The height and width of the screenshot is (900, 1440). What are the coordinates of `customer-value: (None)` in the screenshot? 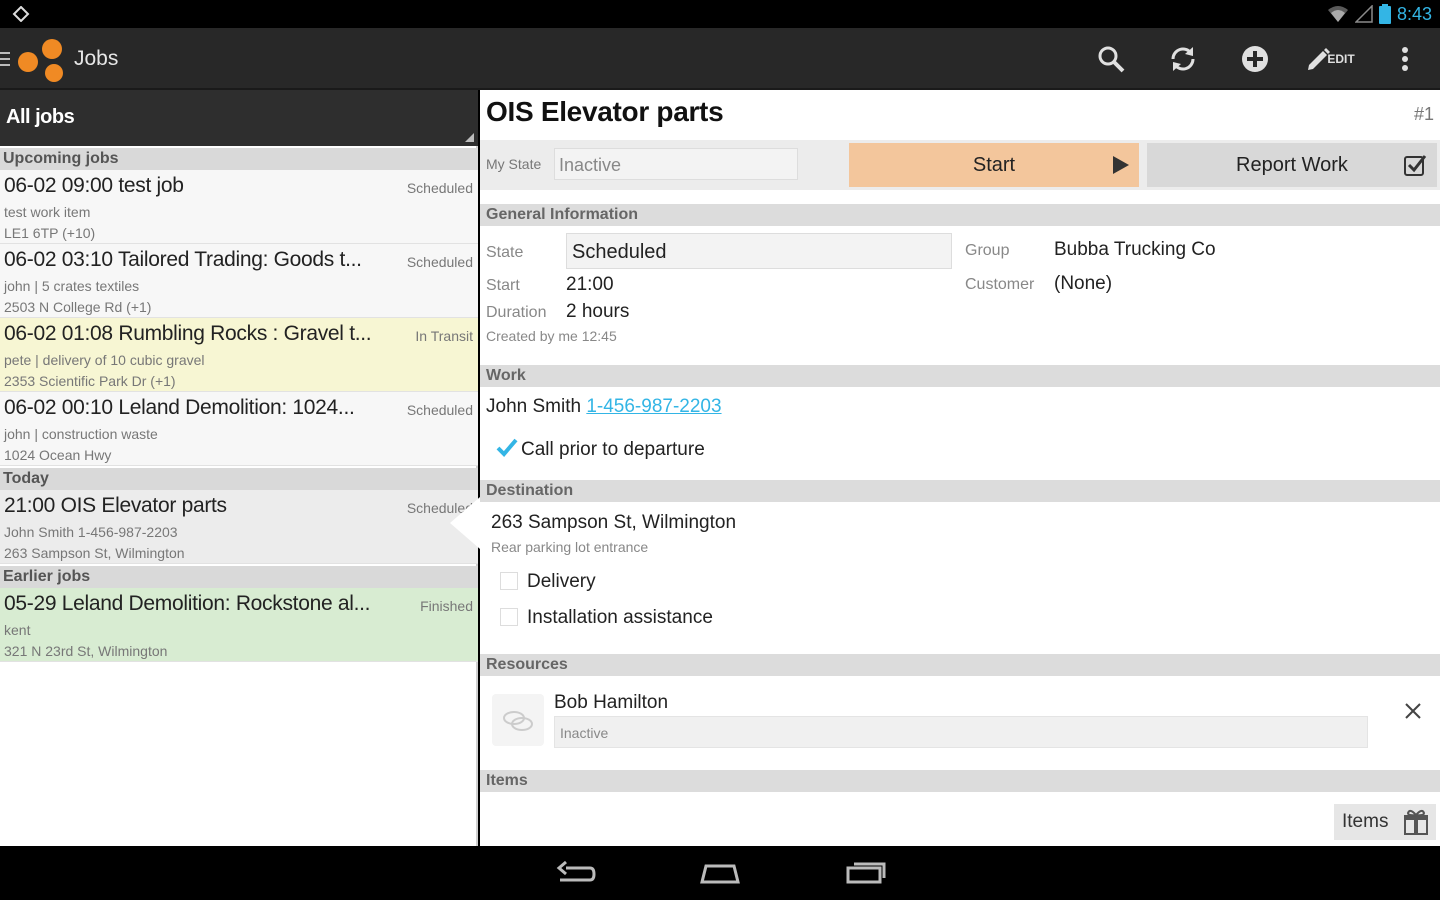 It's located at (1083, 283).